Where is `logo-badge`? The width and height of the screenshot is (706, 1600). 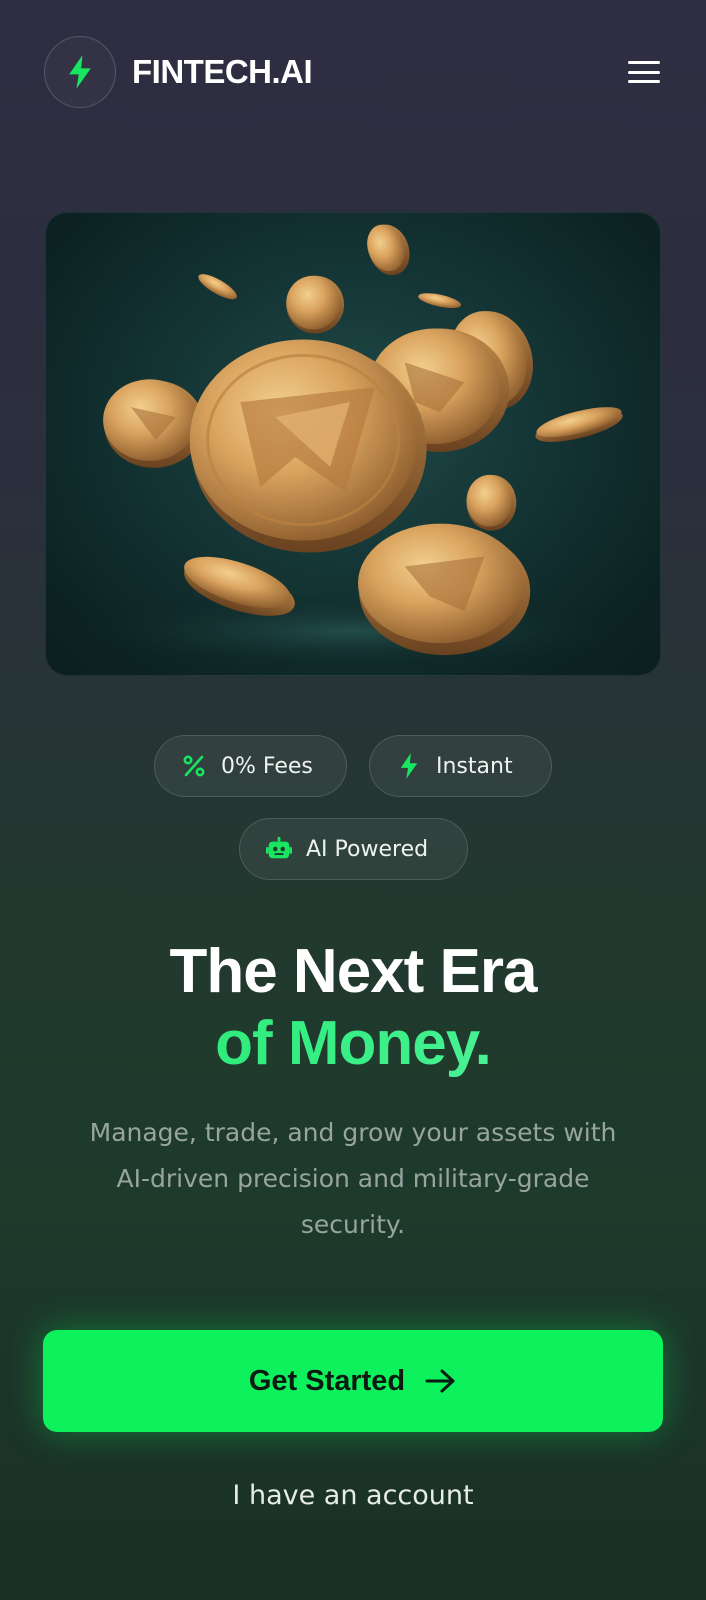 logo-badge is located at coordinates (80, 72).